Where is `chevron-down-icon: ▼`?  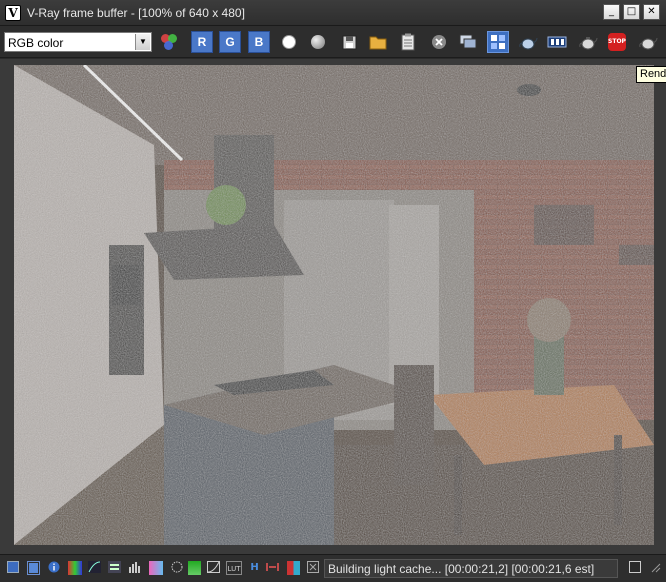 chevron-down-icon: ▼ is located at coordinates (142, 42).